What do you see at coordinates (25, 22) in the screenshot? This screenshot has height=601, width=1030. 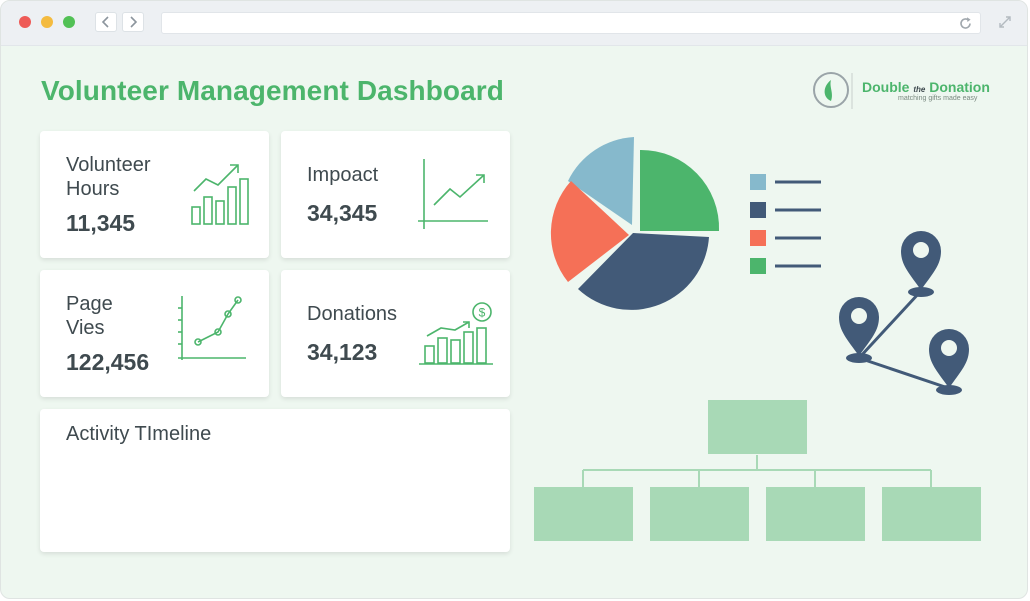 I see `close-window-button` at bounding box center [25, 22].